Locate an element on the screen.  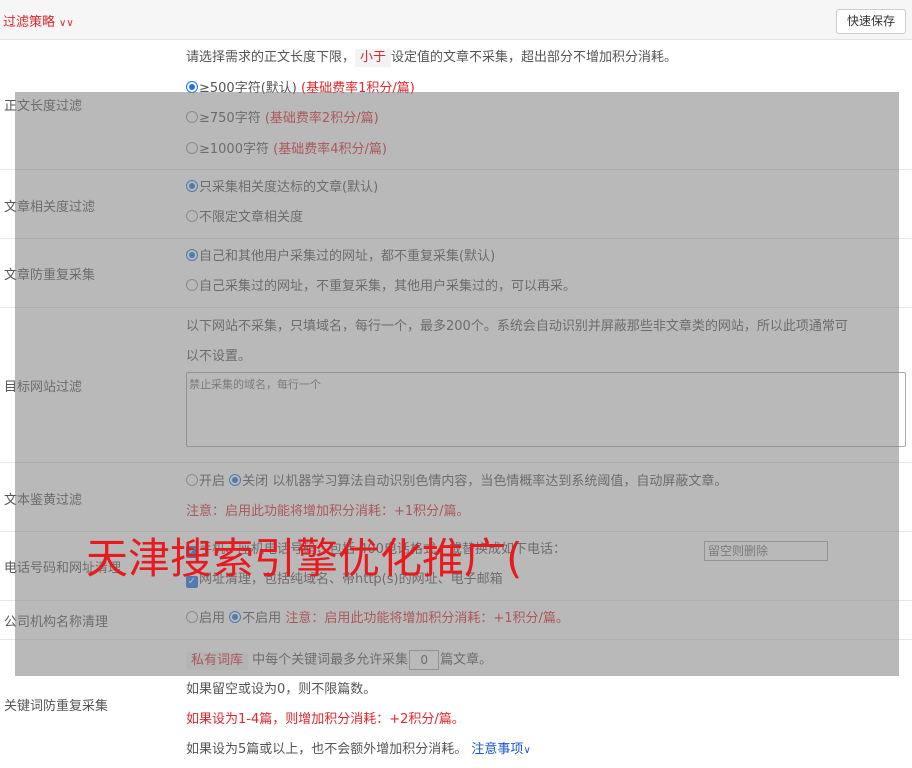
section-label: 关键词防重复采集 is located at coordinates (56, 706).